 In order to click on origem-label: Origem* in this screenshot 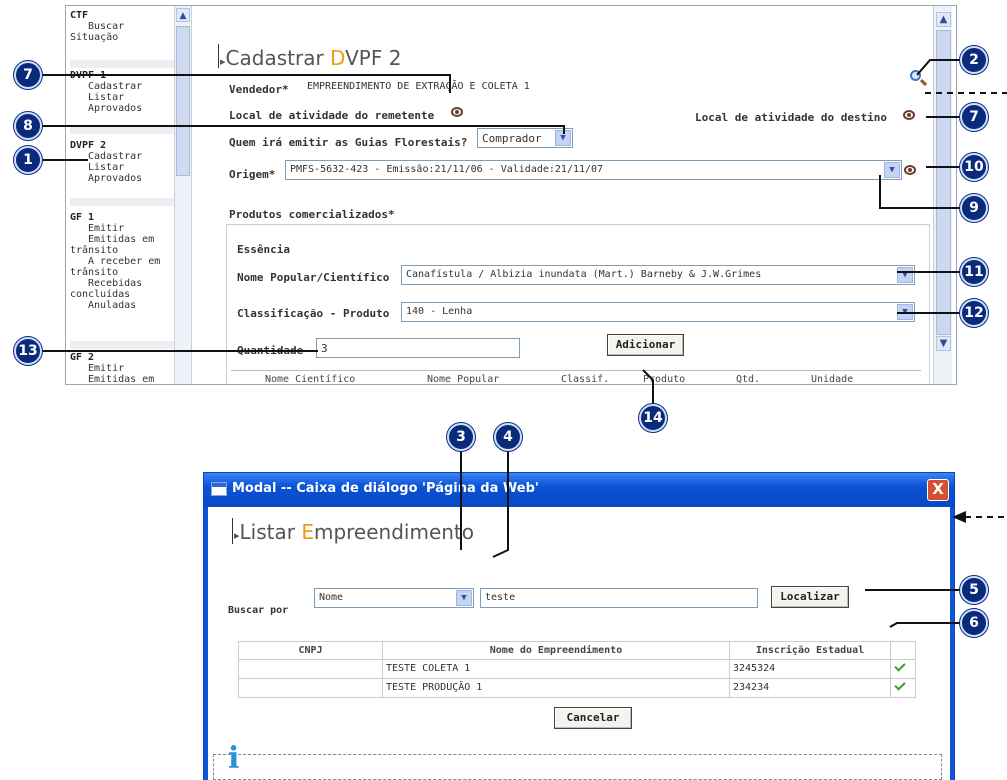, I will do `click(252, 174)`.